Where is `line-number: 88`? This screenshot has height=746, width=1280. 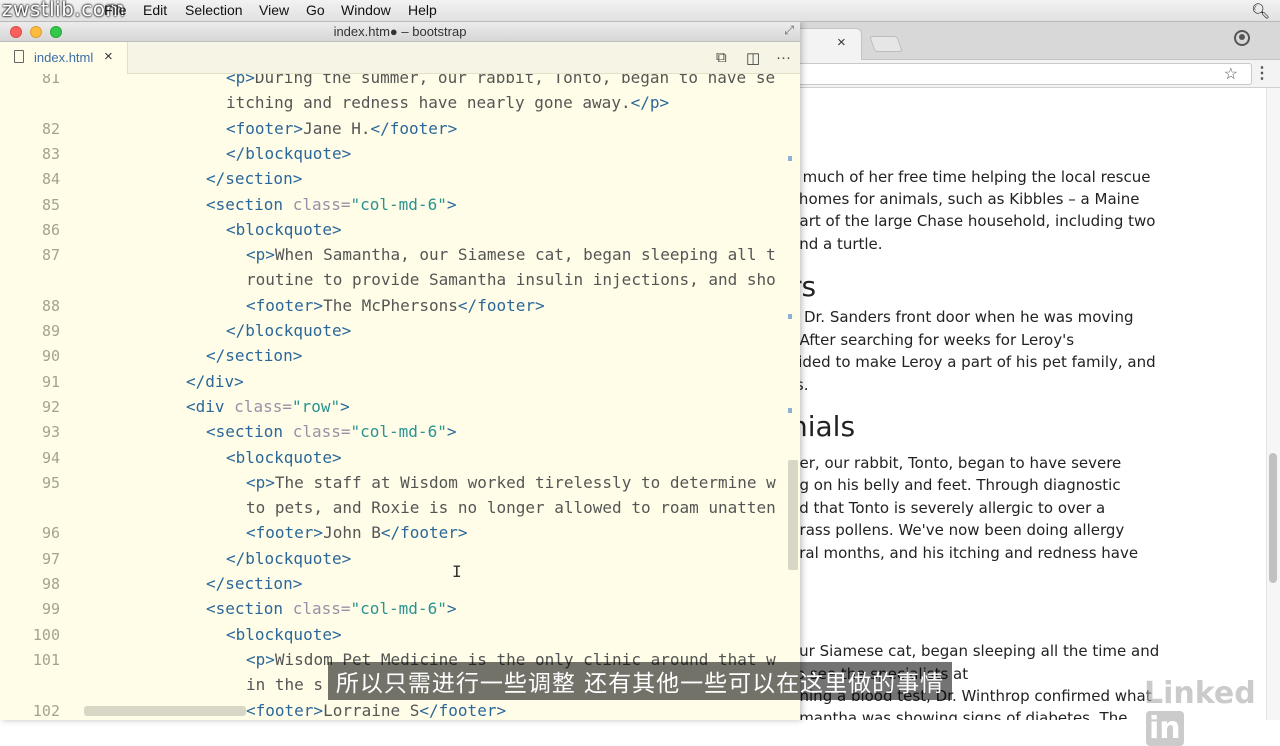
line-number: 88 is located at coordinates (50, 305).